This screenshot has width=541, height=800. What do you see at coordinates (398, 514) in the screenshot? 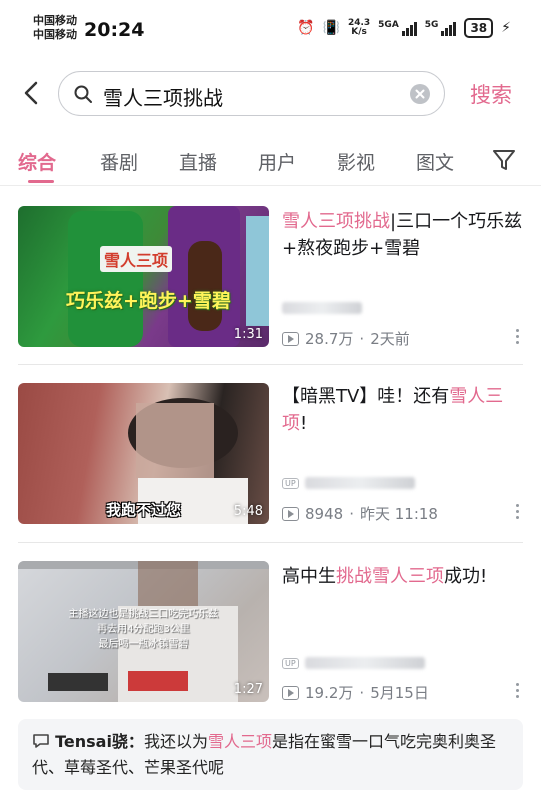
I see `upload-date: 昨天 11:18` at bounding box center [398, 514].